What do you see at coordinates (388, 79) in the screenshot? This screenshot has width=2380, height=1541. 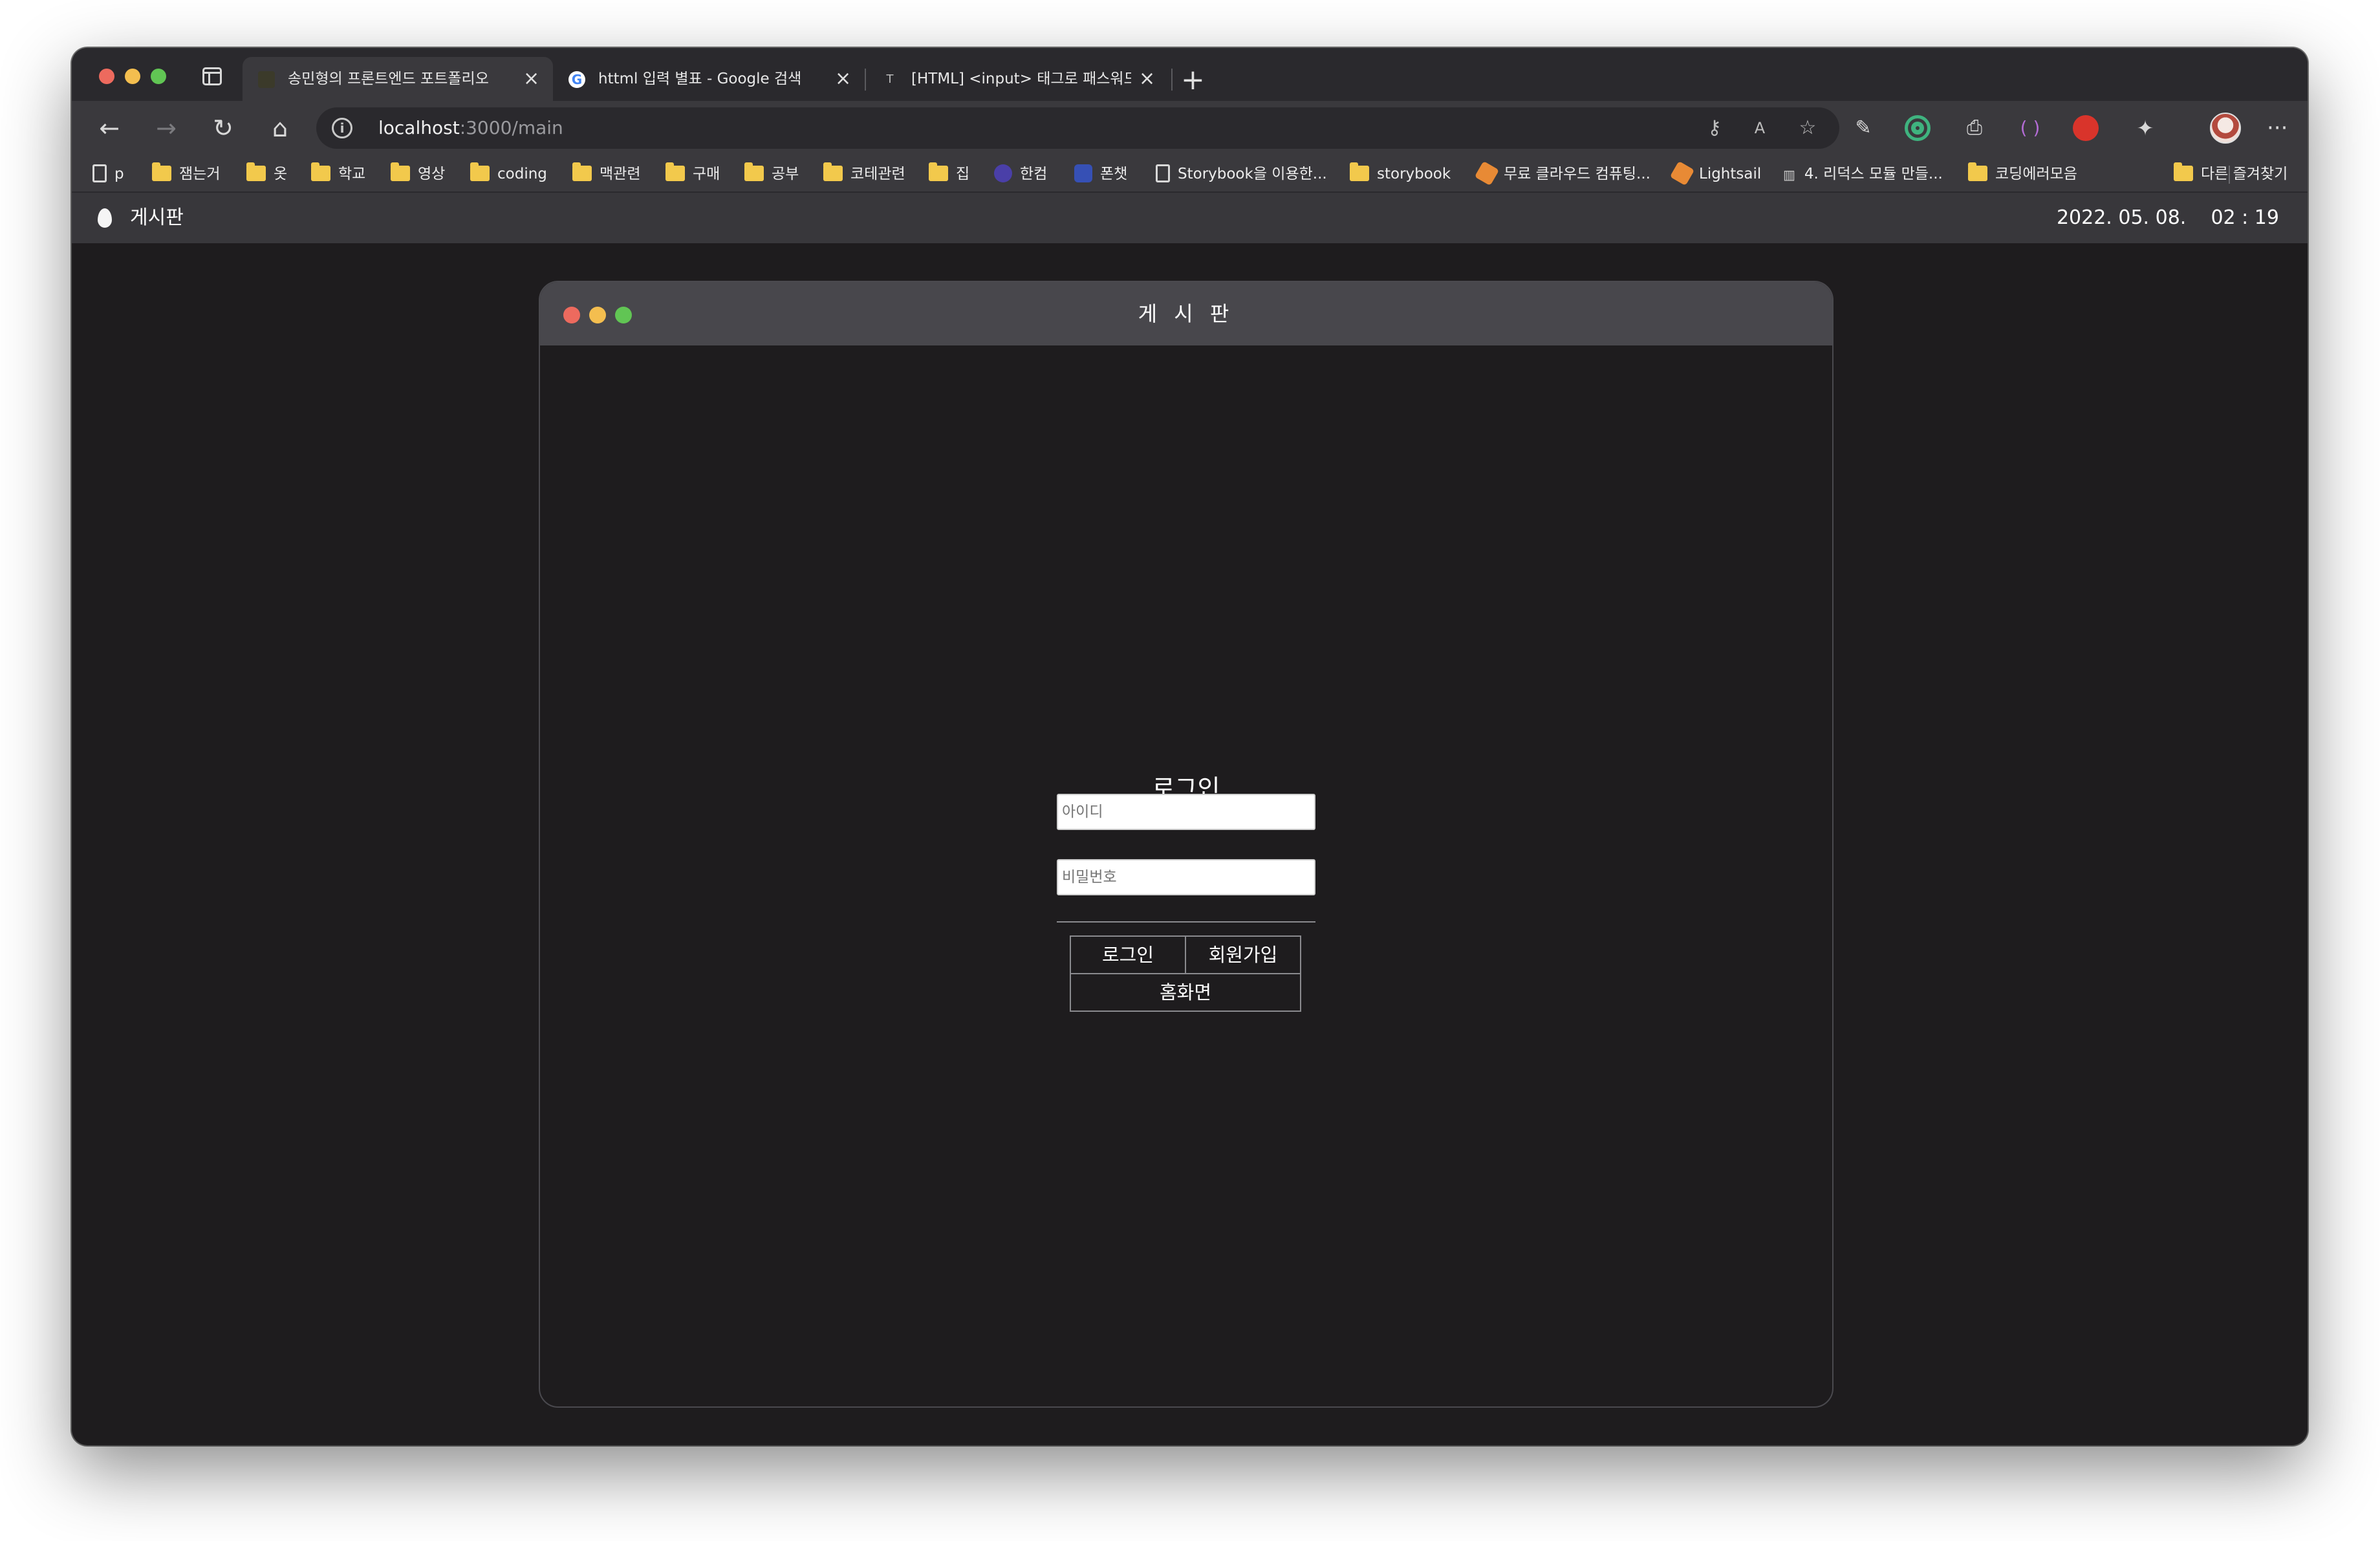 I see `tab-title: 송민형의 프론트엔드 포트폴리오` at bounding box center [388, 79].